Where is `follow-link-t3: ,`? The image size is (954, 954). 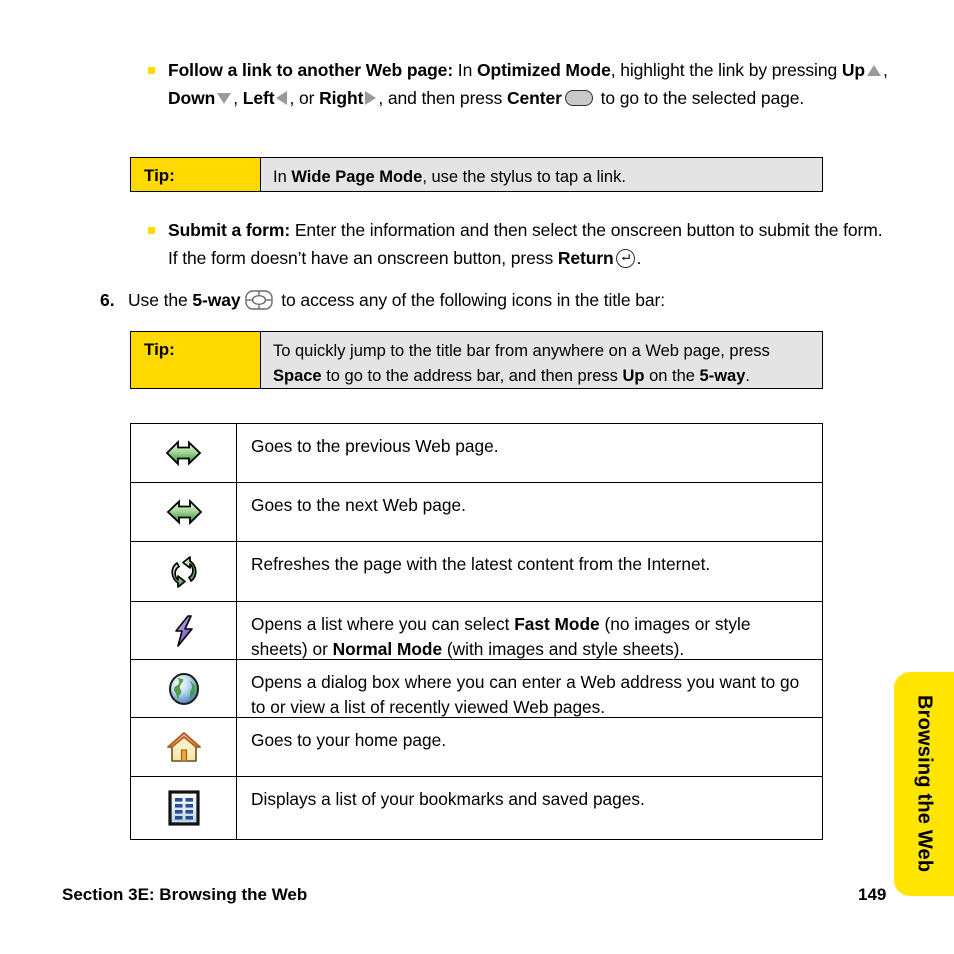 follow-link-t3: , is located at coordinates (885, 70).